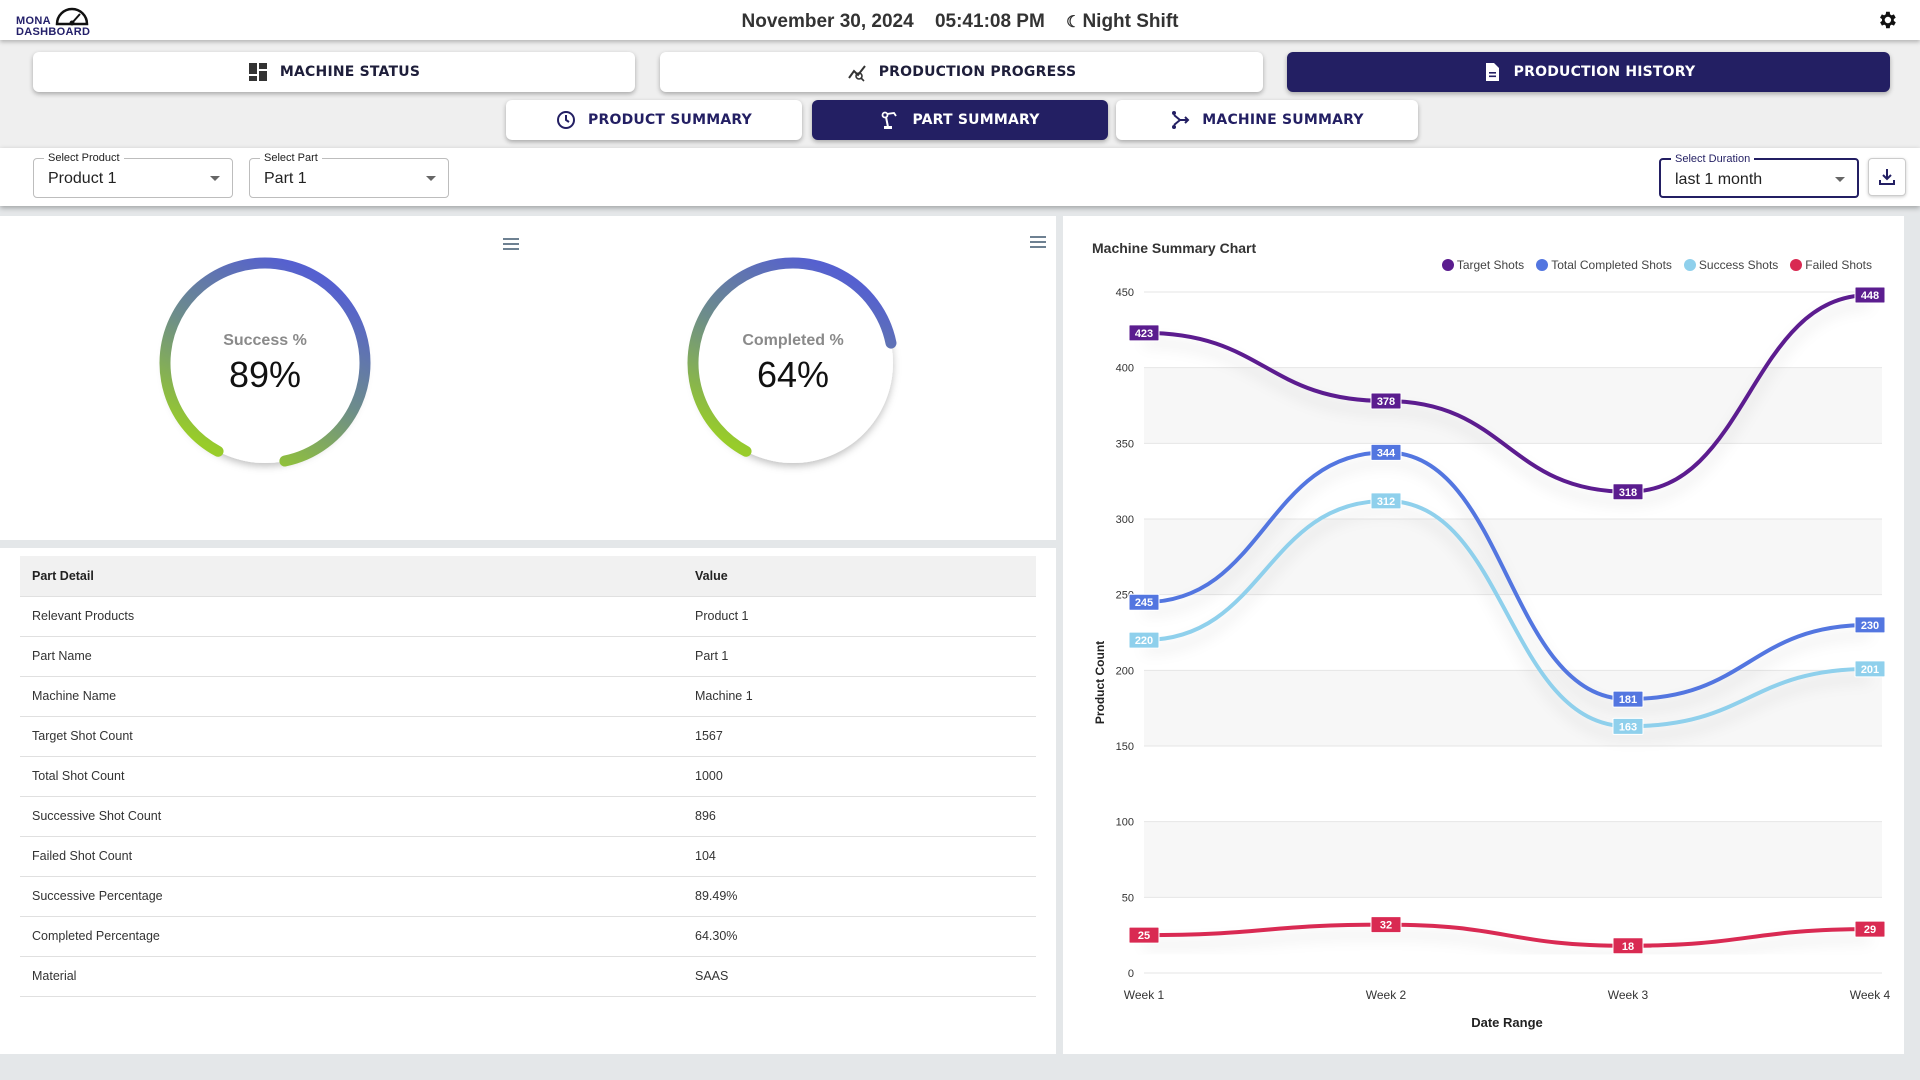 This screenshot has height=1080, width=1920. What do you see at coordinates (351, 656) in the screenshot?
I see `row-label: Part Name` at bounding box center [351, 656].